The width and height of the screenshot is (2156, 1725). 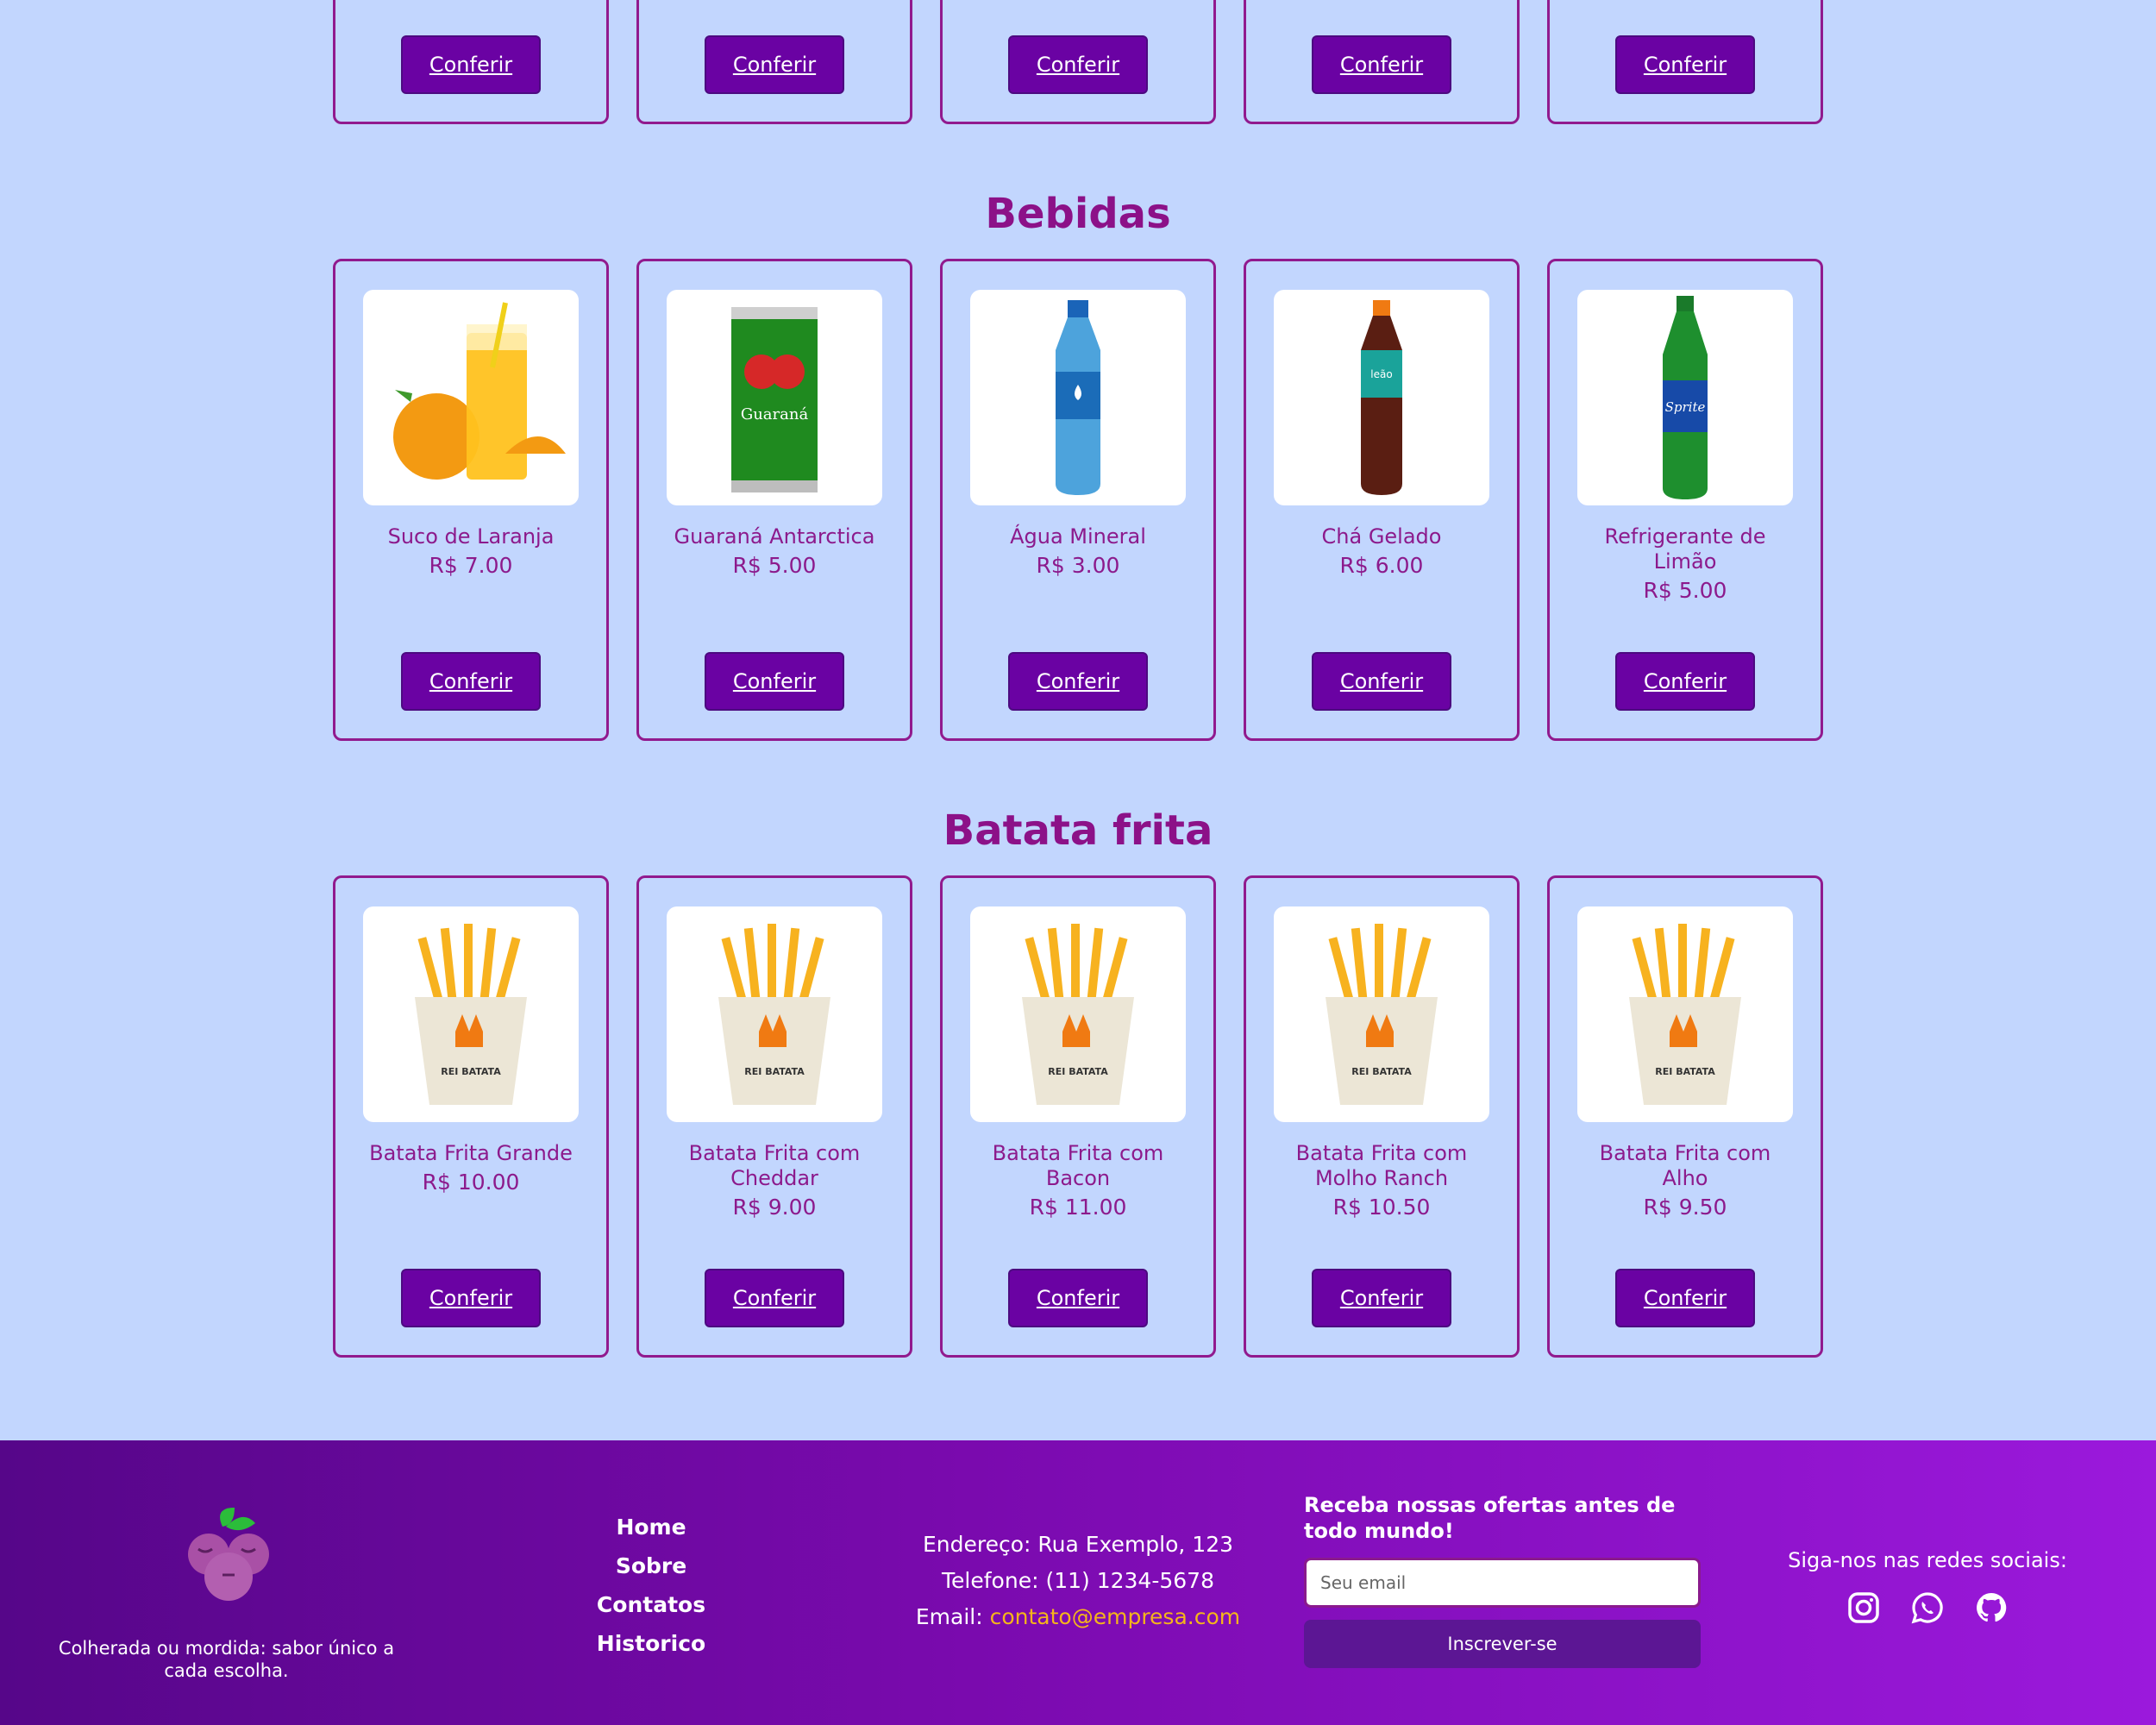 What do you see at coordinates (471, 397) in the screenshot?
I see `orange-juice-image` at bounding box center [471, 397].